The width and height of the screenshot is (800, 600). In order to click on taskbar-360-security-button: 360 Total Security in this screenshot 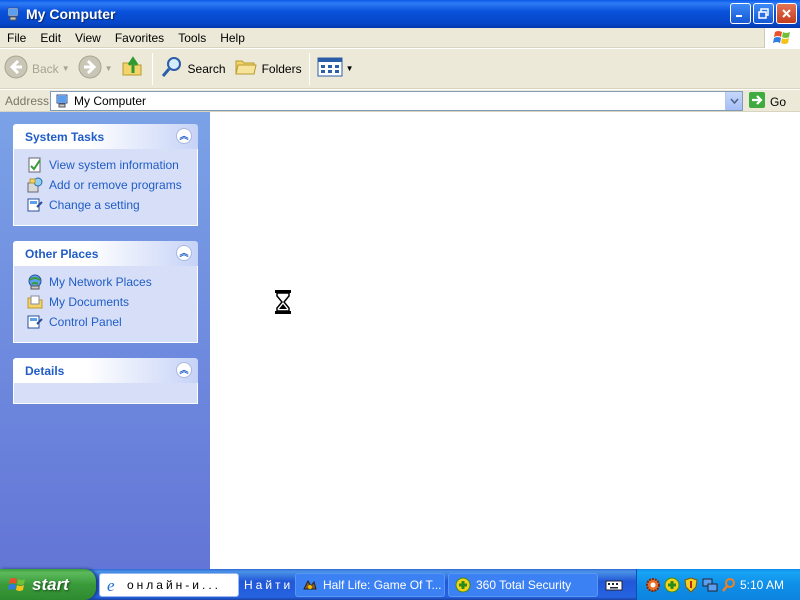, I will do `click(523, 584)`.